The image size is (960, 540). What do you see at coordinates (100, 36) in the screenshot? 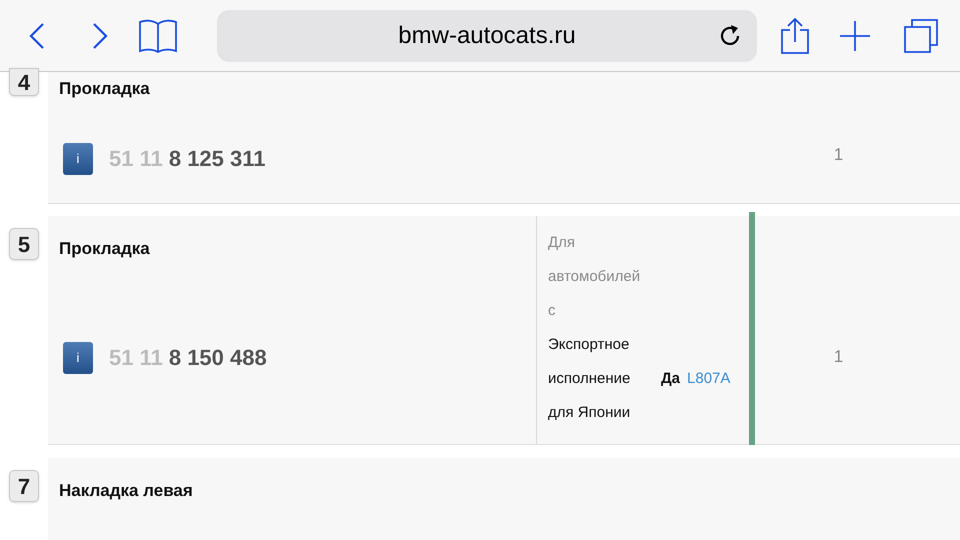
I see `forward-icon` at bounding box center [100, 36].